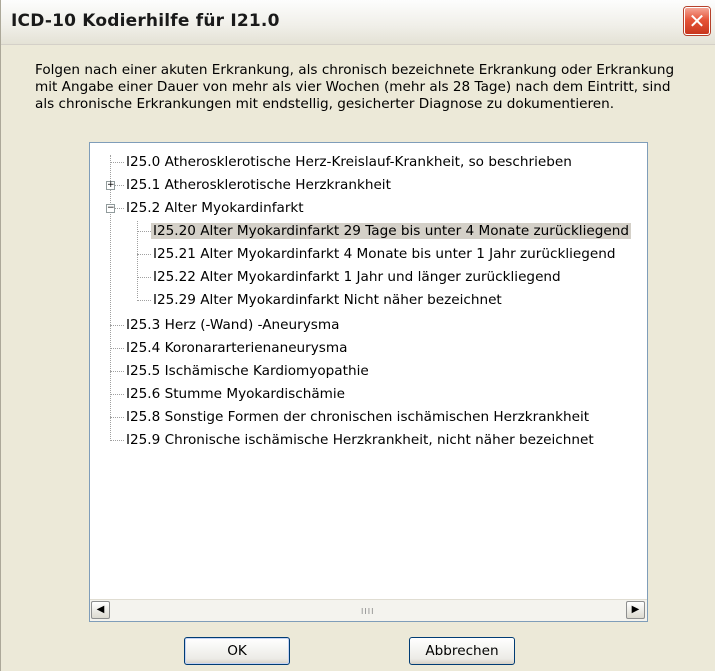  I want to click on tree-item-label: I25.4 Koronararterienaneurysma, so click(237, 348).